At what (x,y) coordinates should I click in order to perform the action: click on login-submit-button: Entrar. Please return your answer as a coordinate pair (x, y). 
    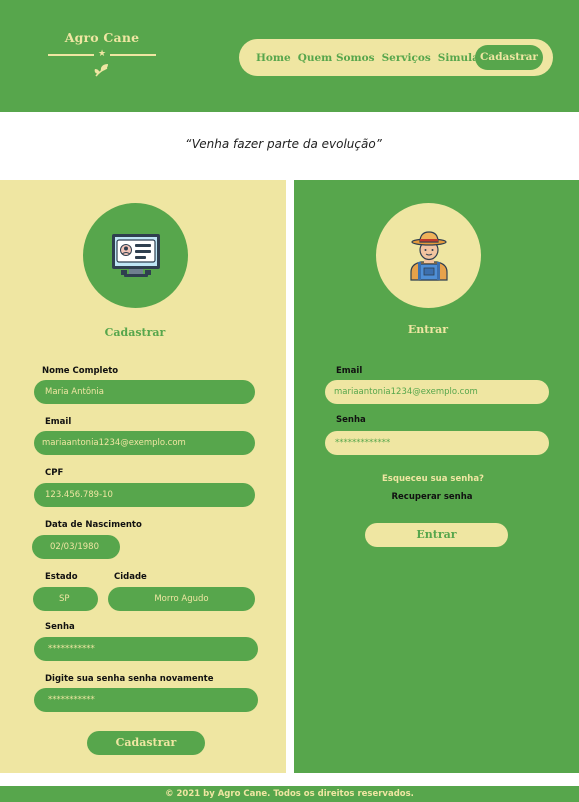
    Looking at the image, I should click on (436, 535).